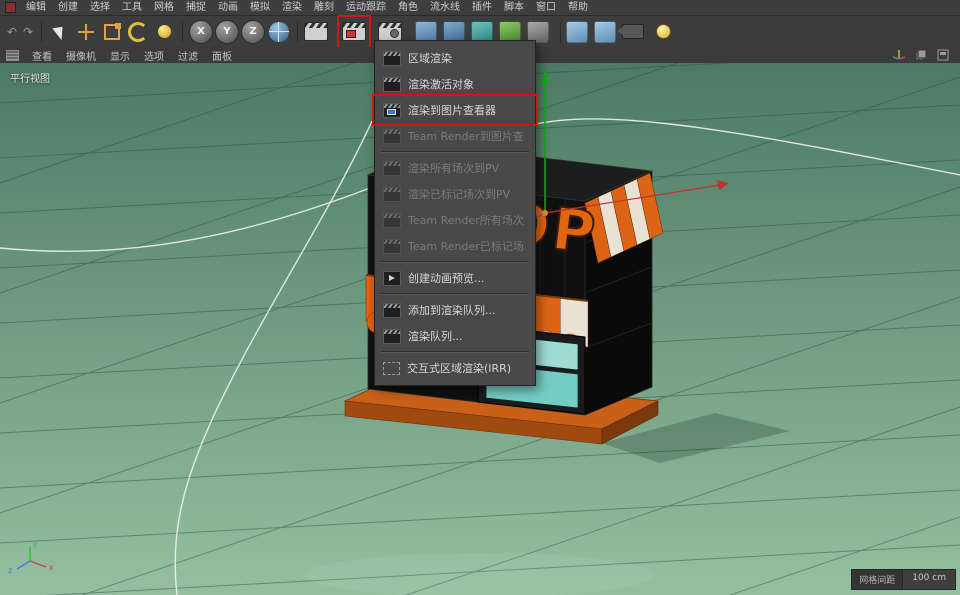 This screenshot has width=960, height=595. What do you see at coordinates (154, 55) in the screenshot?
I see `viewport-menu-options: 选项` at bounding box center [154, 55].